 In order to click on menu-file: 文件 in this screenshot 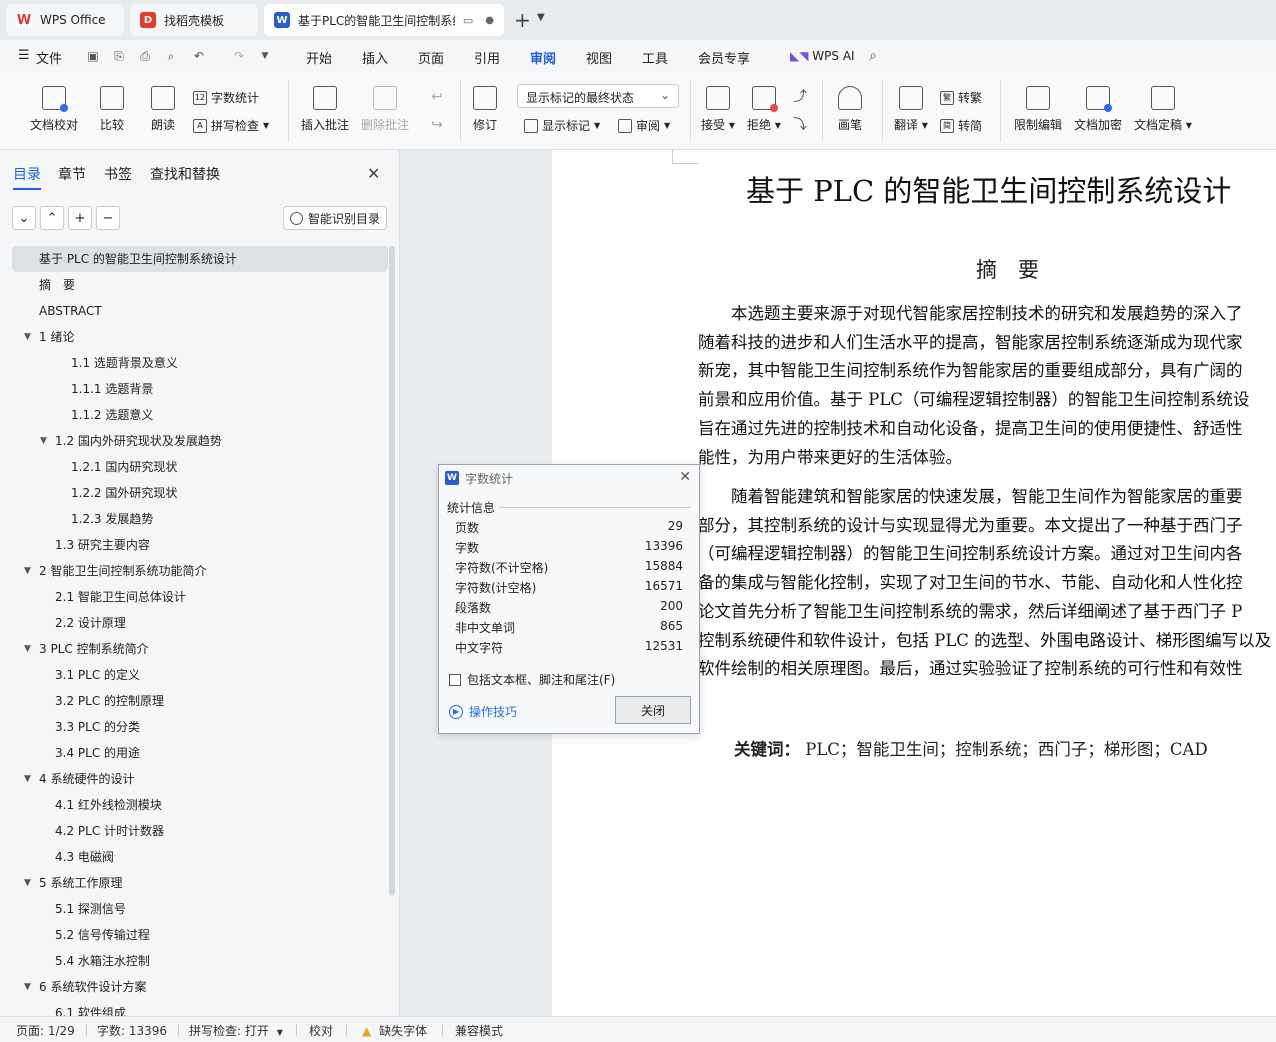, I will do `click(49, 57)`.